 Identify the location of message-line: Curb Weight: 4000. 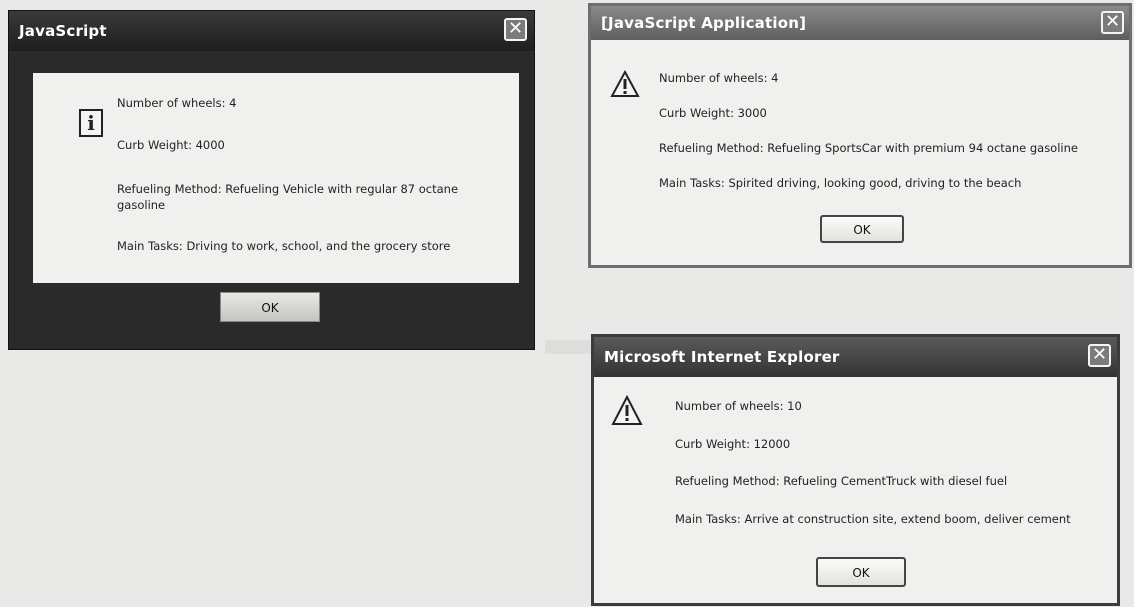
(171, 145).